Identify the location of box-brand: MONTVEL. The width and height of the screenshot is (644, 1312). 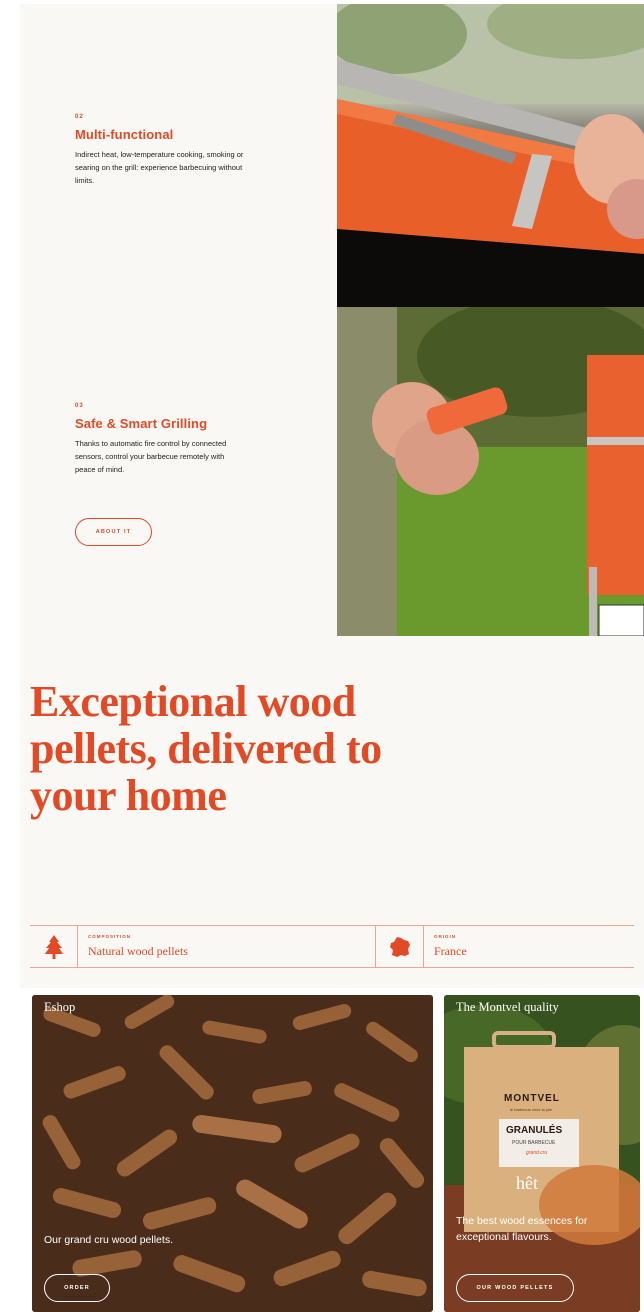
(532, 1098).